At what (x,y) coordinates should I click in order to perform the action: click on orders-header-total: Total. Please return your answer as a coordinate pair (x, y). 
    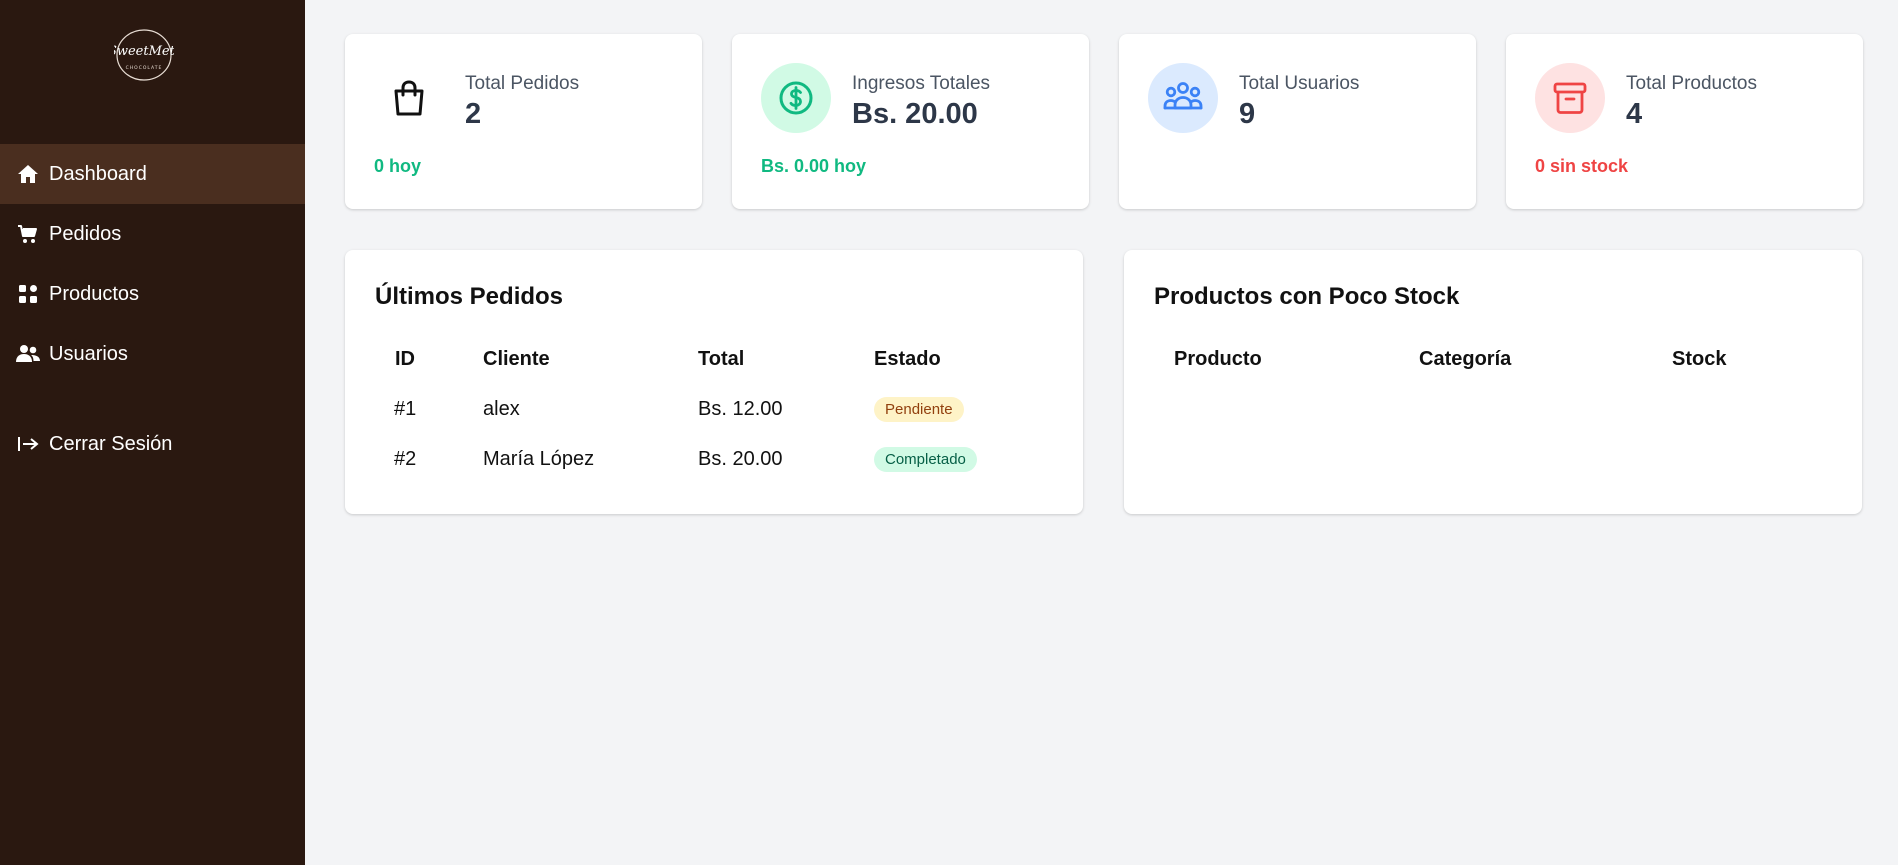
    Looking at the image, I should click on (721, 359).